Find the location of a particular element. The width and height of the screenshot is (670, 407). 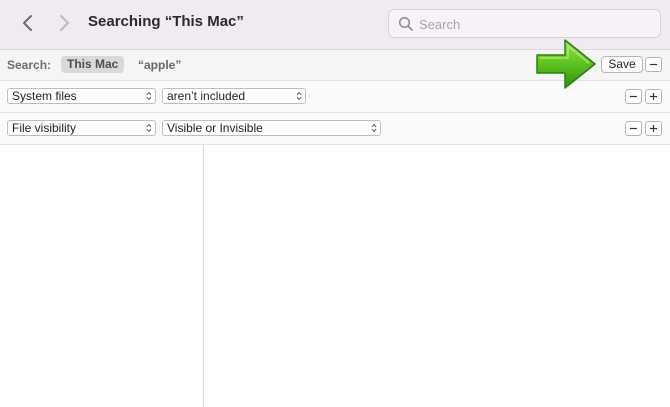

save-button: Save is located at coordinates (622, 64).